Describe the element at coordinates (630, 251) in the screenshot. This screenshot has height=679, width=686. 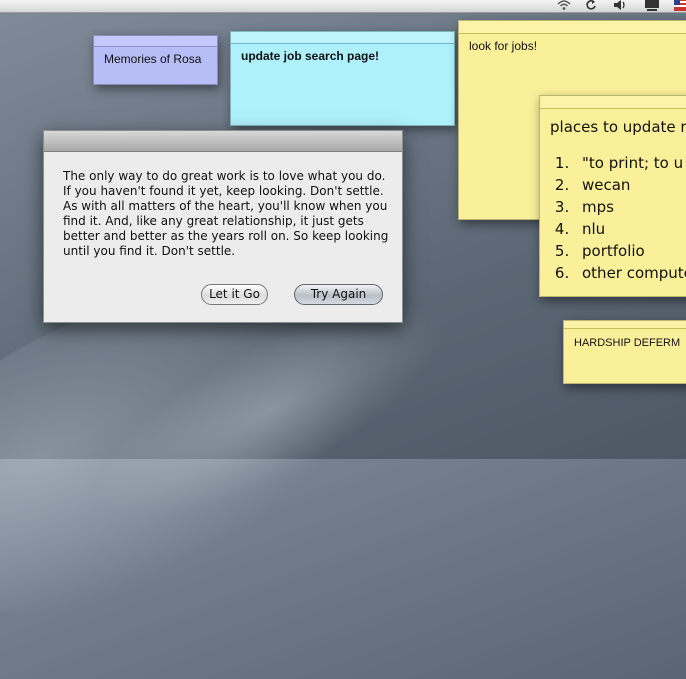
I see `list-item: portfolio` at that location.